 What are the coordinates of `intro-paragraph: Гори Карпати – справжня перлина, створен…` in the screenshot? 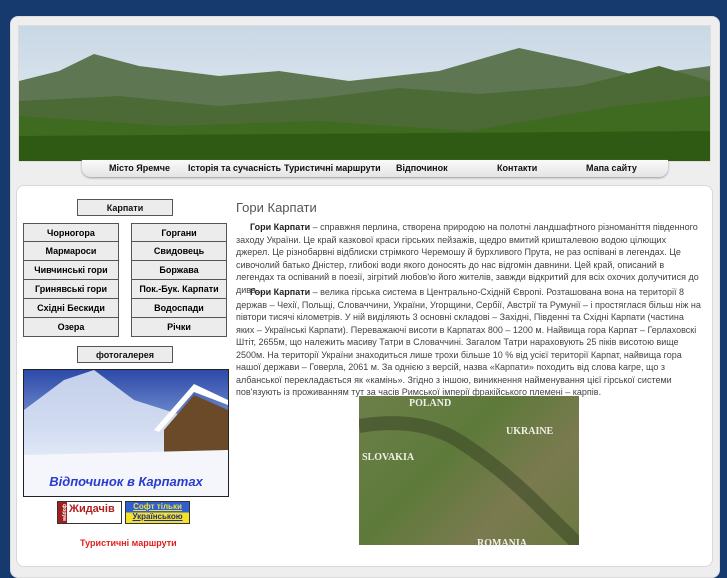 It's located at (469, 258).